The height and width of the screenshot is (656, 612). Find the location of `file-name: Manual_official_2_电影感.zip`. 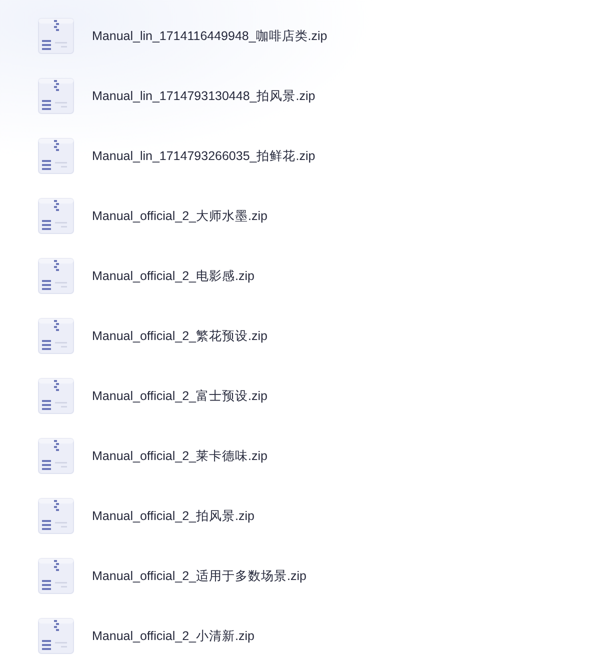

file-name: Manual_official_2_电影感.zip is located at coordinates (173, 276).